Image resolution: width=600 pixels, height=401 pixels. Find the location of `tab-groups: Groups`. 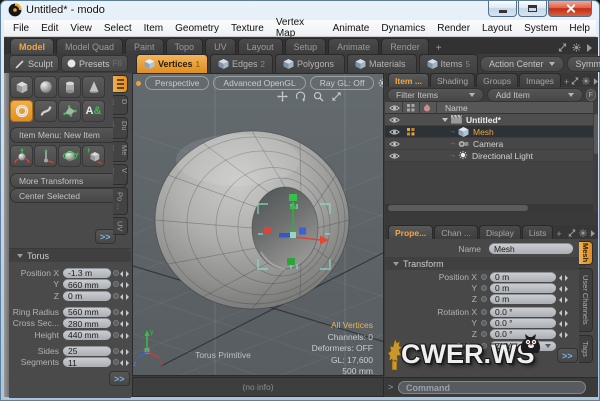

tab-groups: Groups is located at coordinates (497, 80).